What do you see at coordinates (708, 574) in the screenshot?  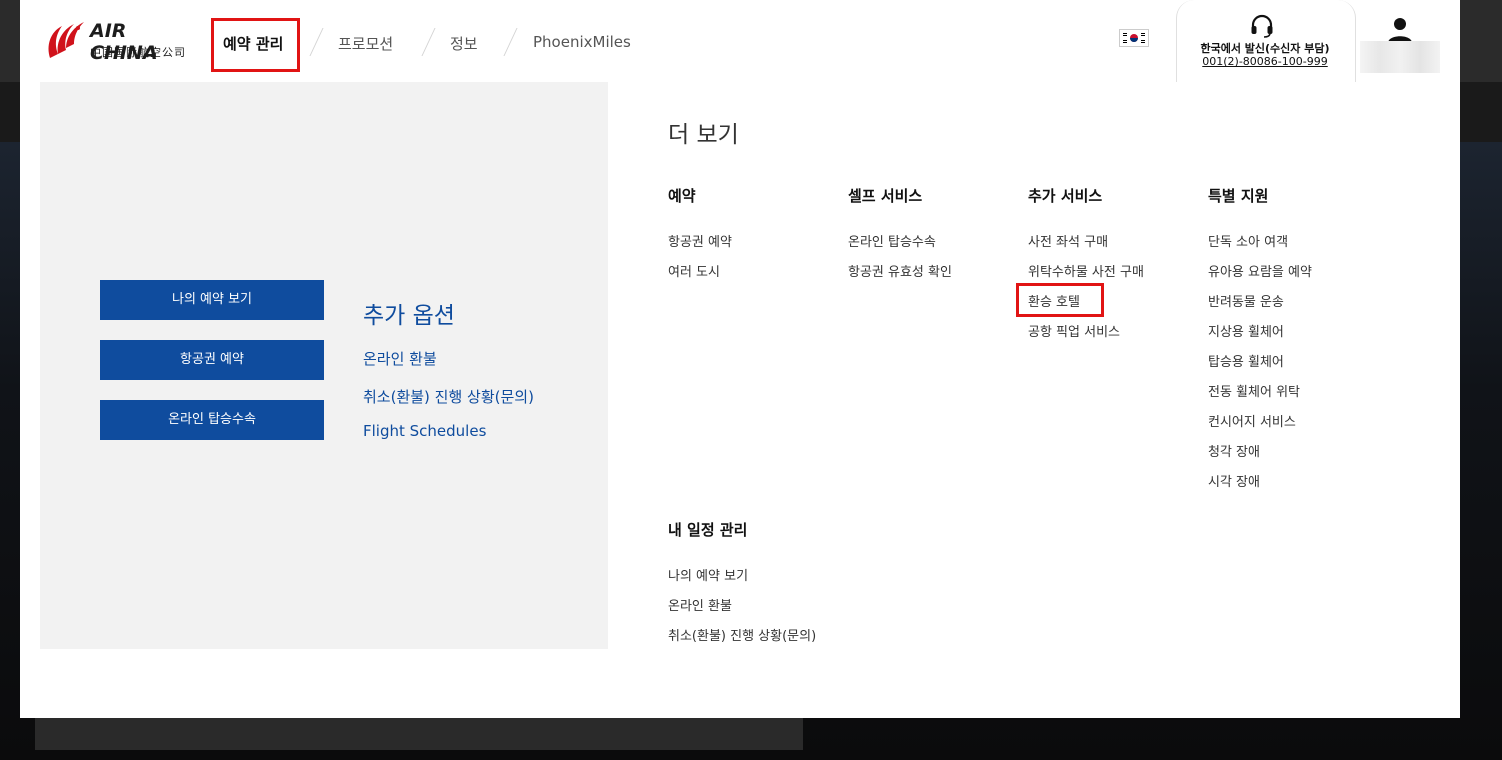 I see `link-my-reservation: 나의 예약 보기` at bounding box center [708, 574].